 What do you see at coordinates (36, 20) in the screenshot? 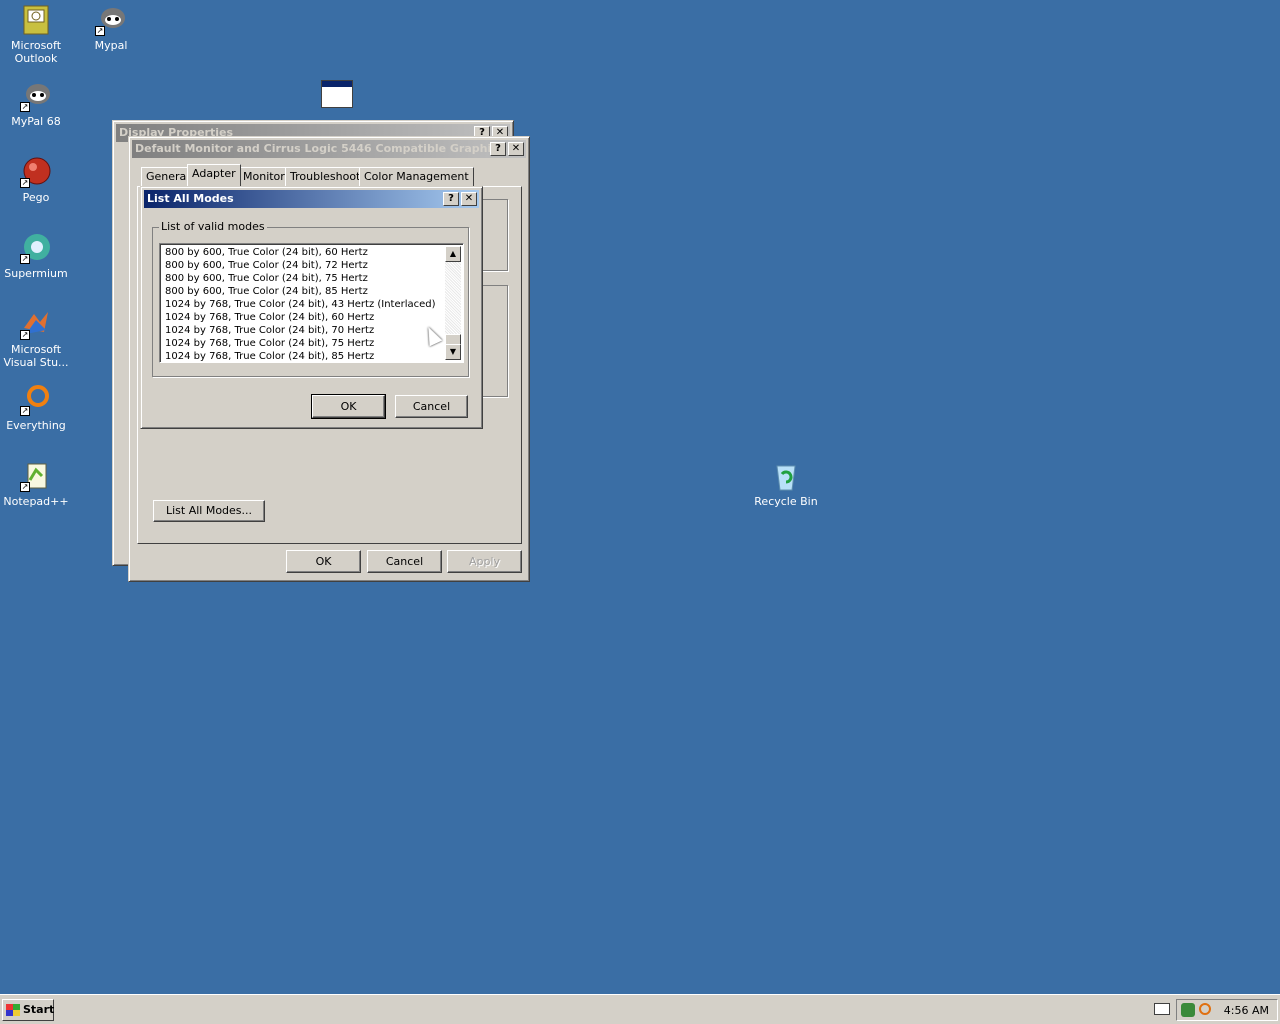
I see `outlook-icon` at bounding box center [36, 20].